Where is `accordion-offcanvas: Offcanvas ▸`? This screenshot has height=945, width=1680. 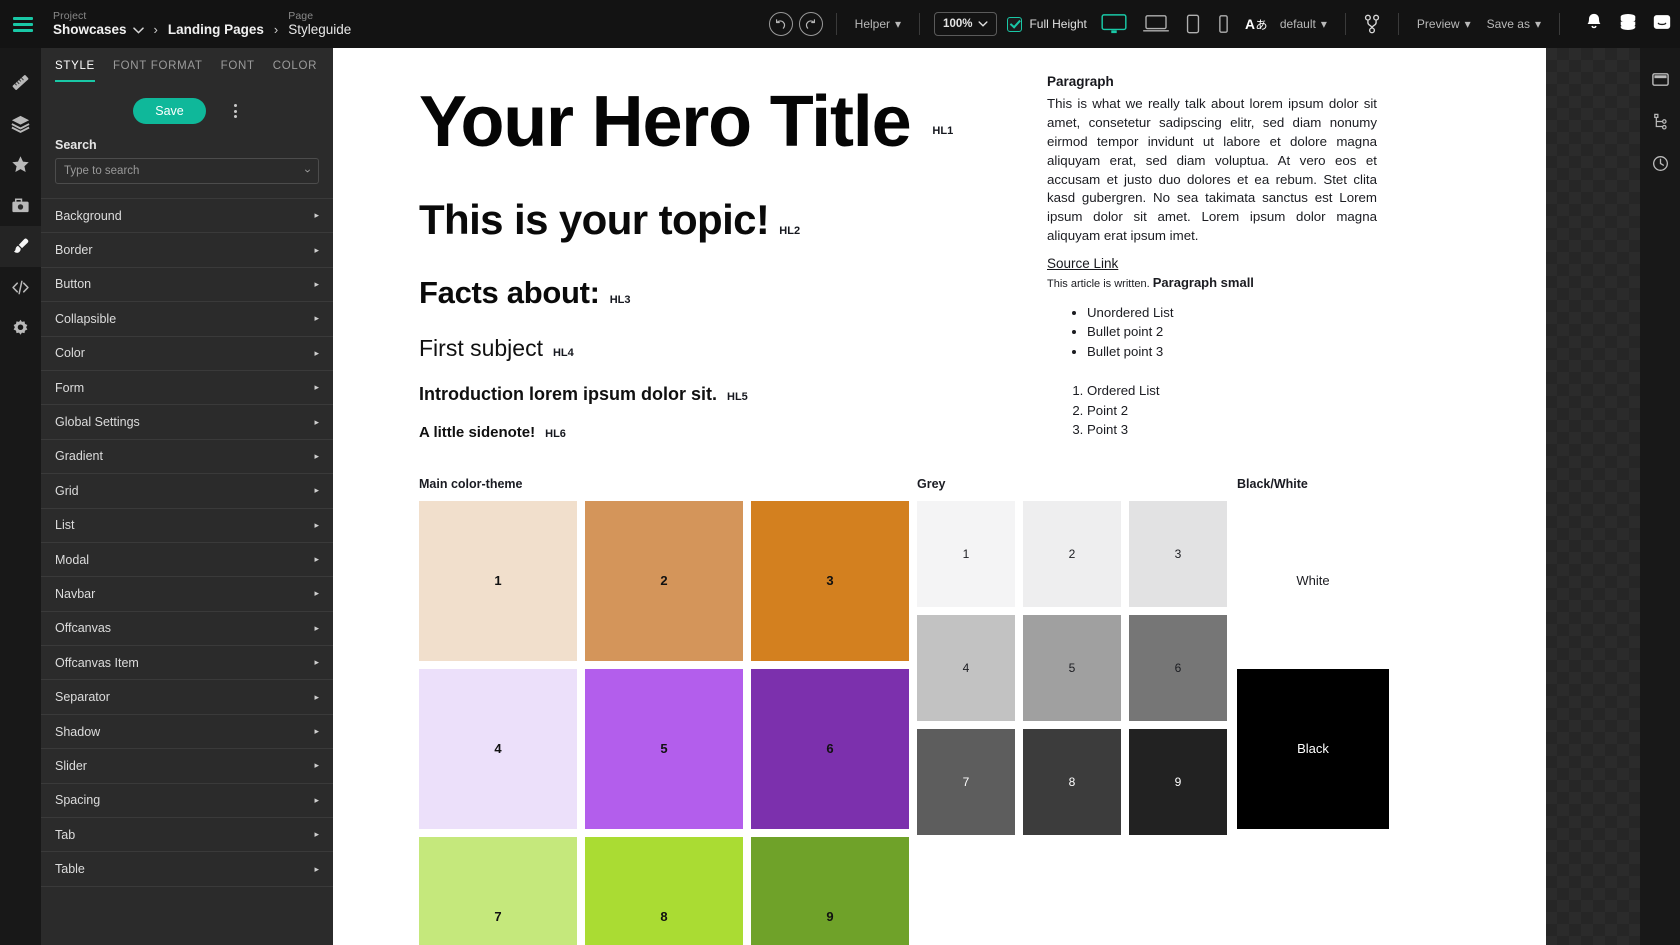
accordion-offcanvas: Offcanvas ▸ is located at coordinates (187, 629).